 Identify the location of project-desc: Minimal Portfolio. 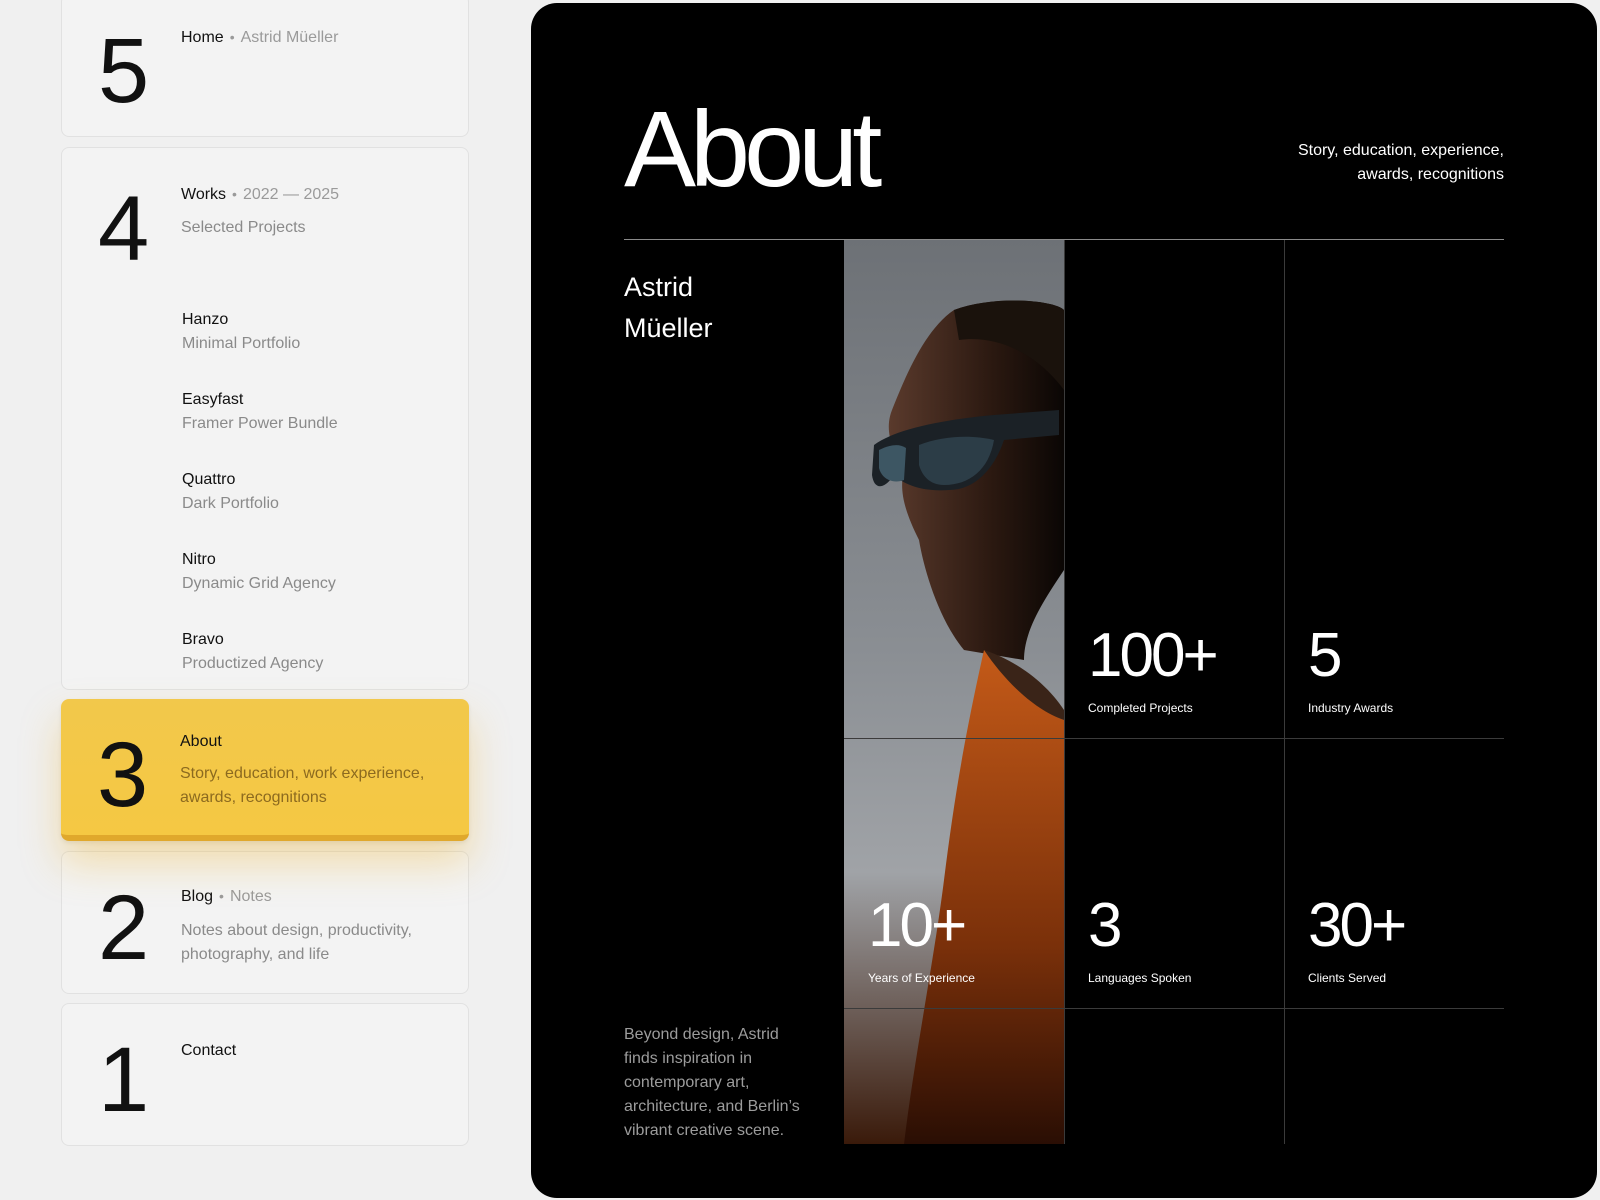
(241, 343).